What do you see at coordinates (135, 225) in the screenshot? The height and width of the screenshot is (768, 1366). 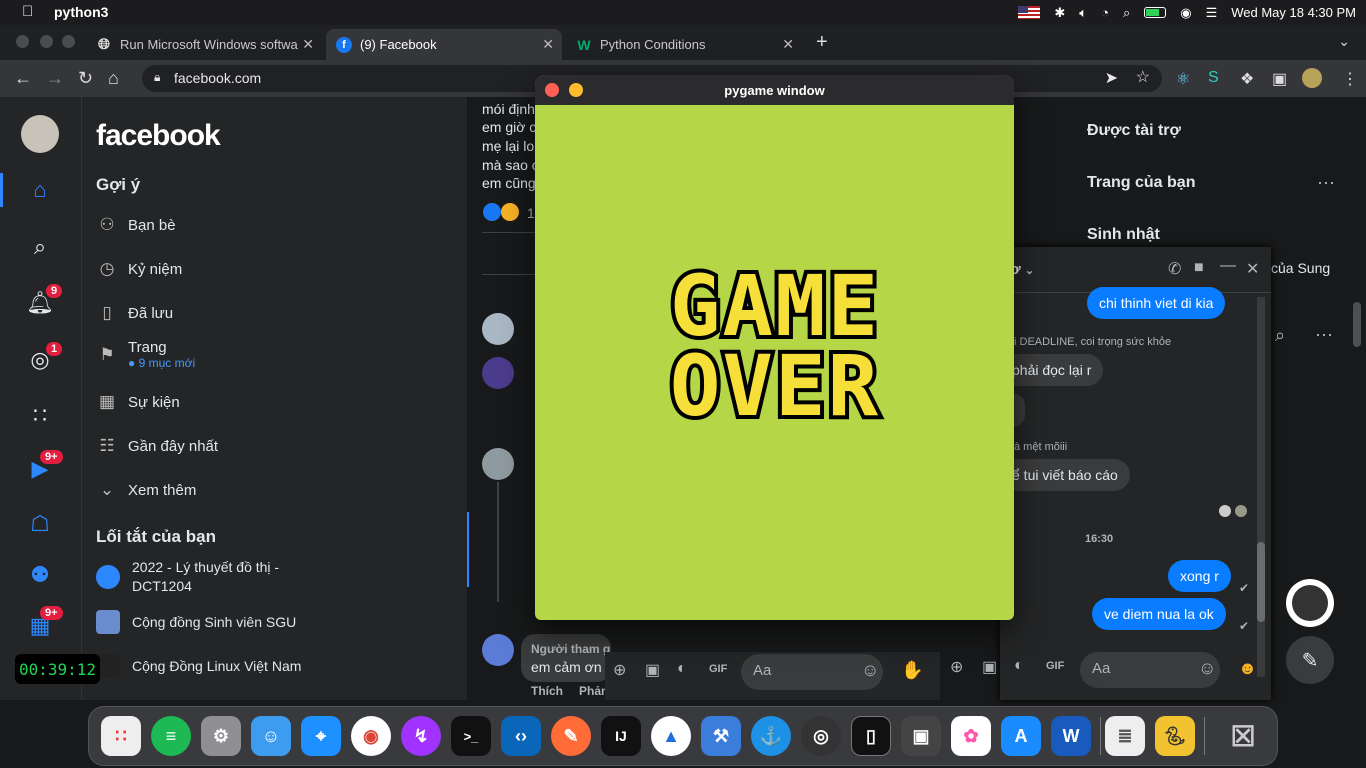 I see `nav-item-friends: ⚇ Bạn bè` at bounding box center [135, 225].